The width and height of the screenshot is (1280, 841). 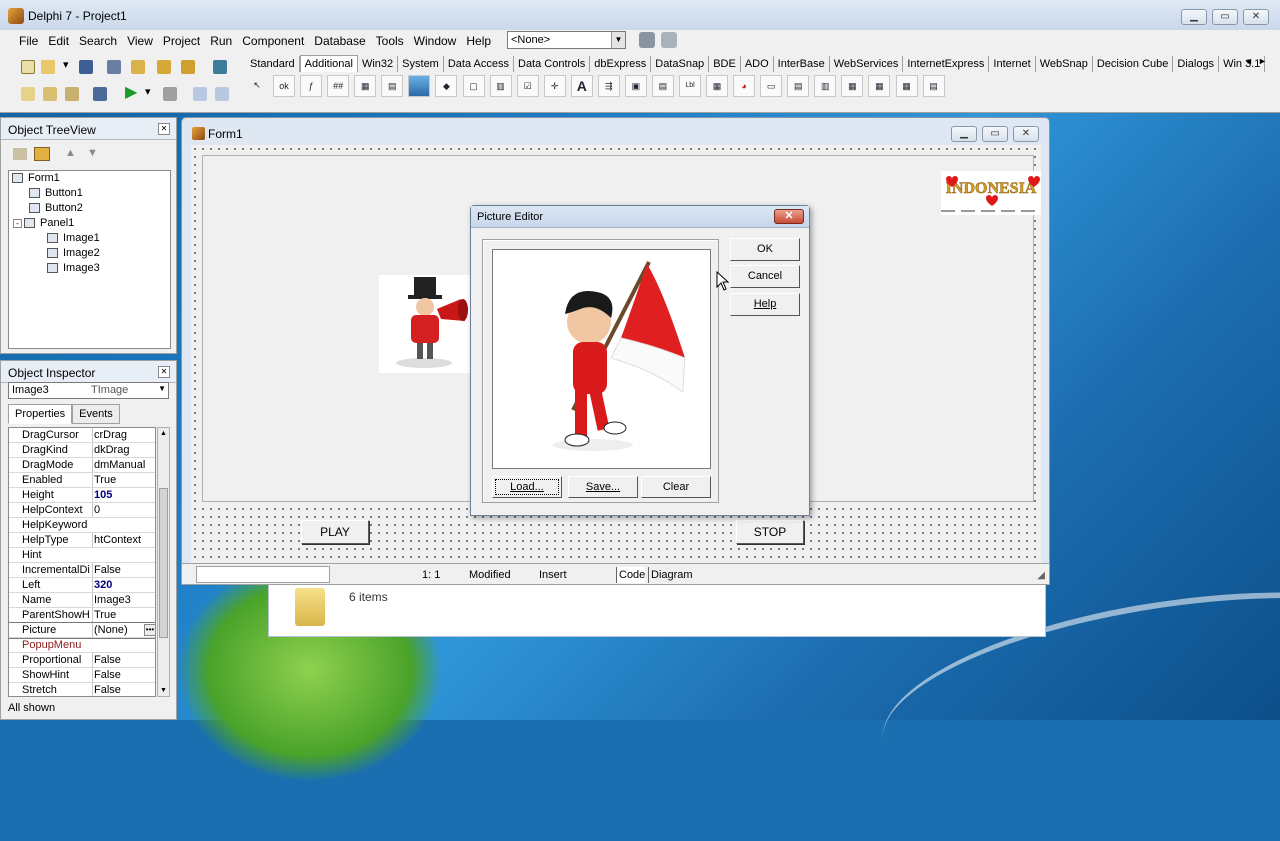 What do you see at coordinates (82, 525) in the screenshot?
I see `property-row: HelpKeyword` at bounding box center [82, 525].